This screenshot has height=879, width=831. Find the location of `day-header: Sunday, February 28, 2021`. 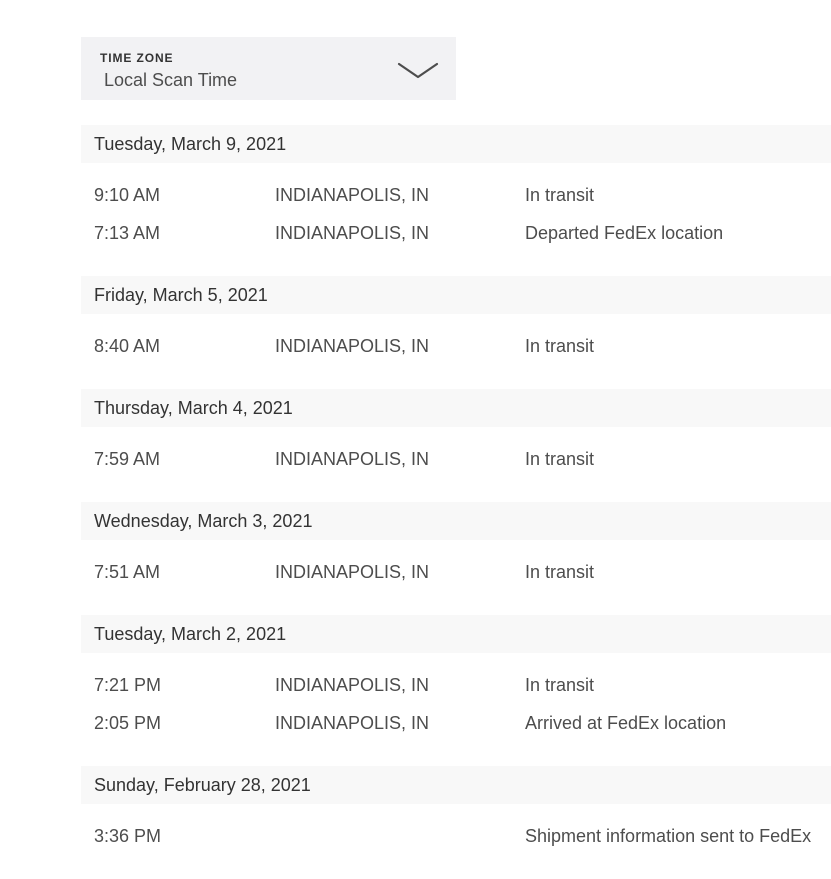

day-header: Sunday, February 28, 2021 is located at coordinates (456, 785).